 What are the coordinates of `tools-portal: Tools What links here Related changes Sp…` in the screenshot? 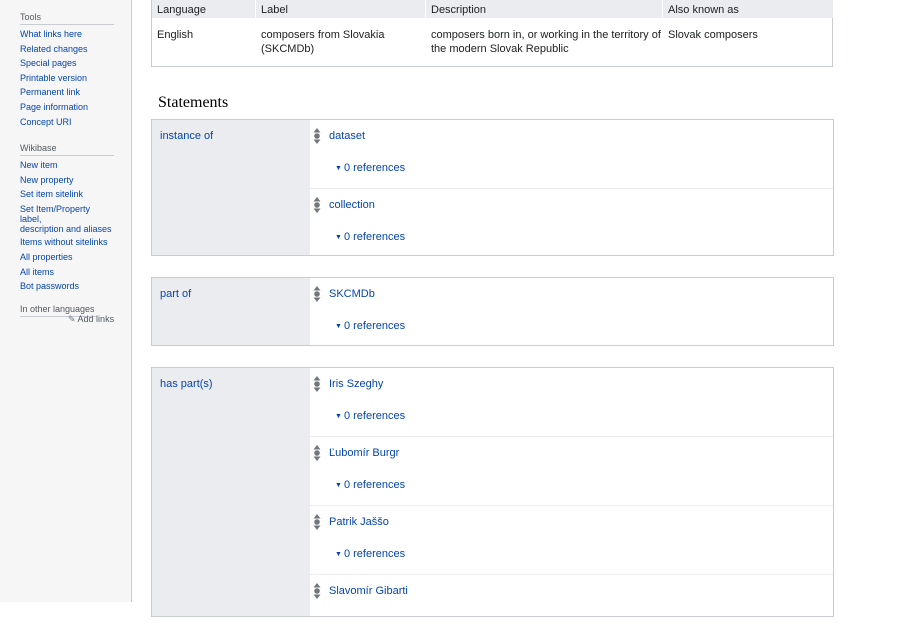 It's located at (67, 70).